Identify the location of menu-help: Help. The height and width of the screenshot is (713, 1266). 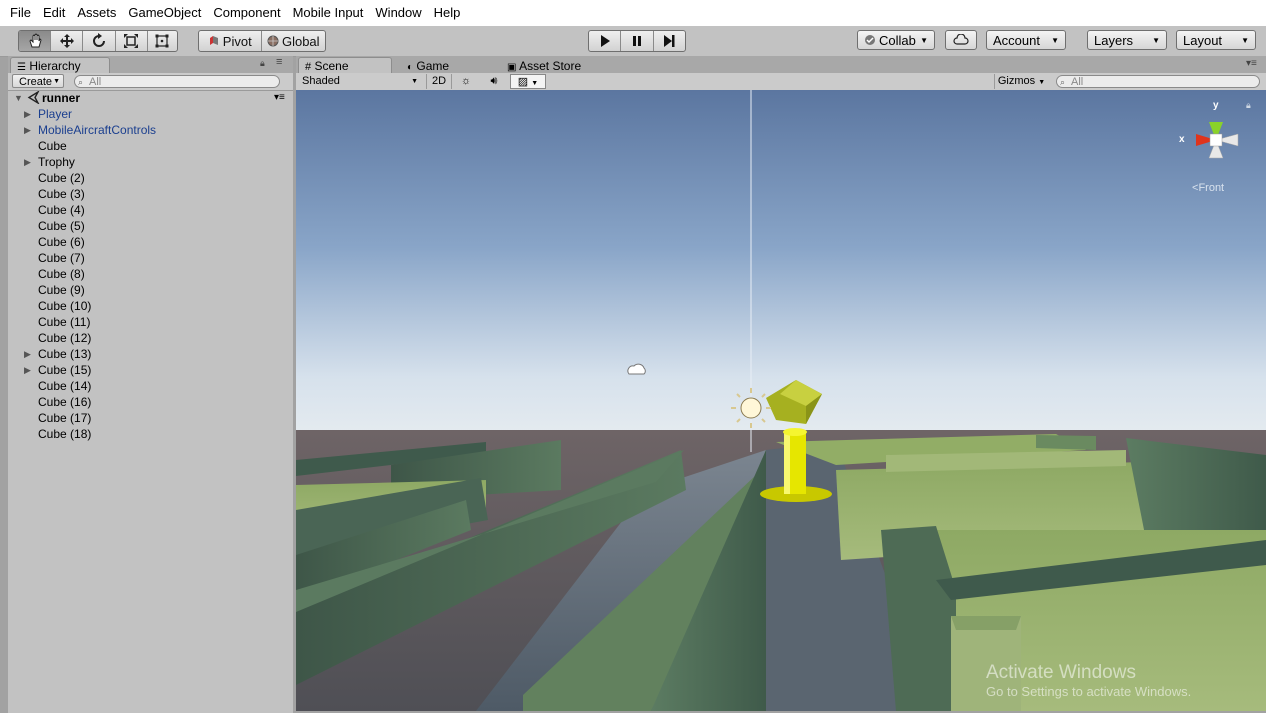
(447, 13).